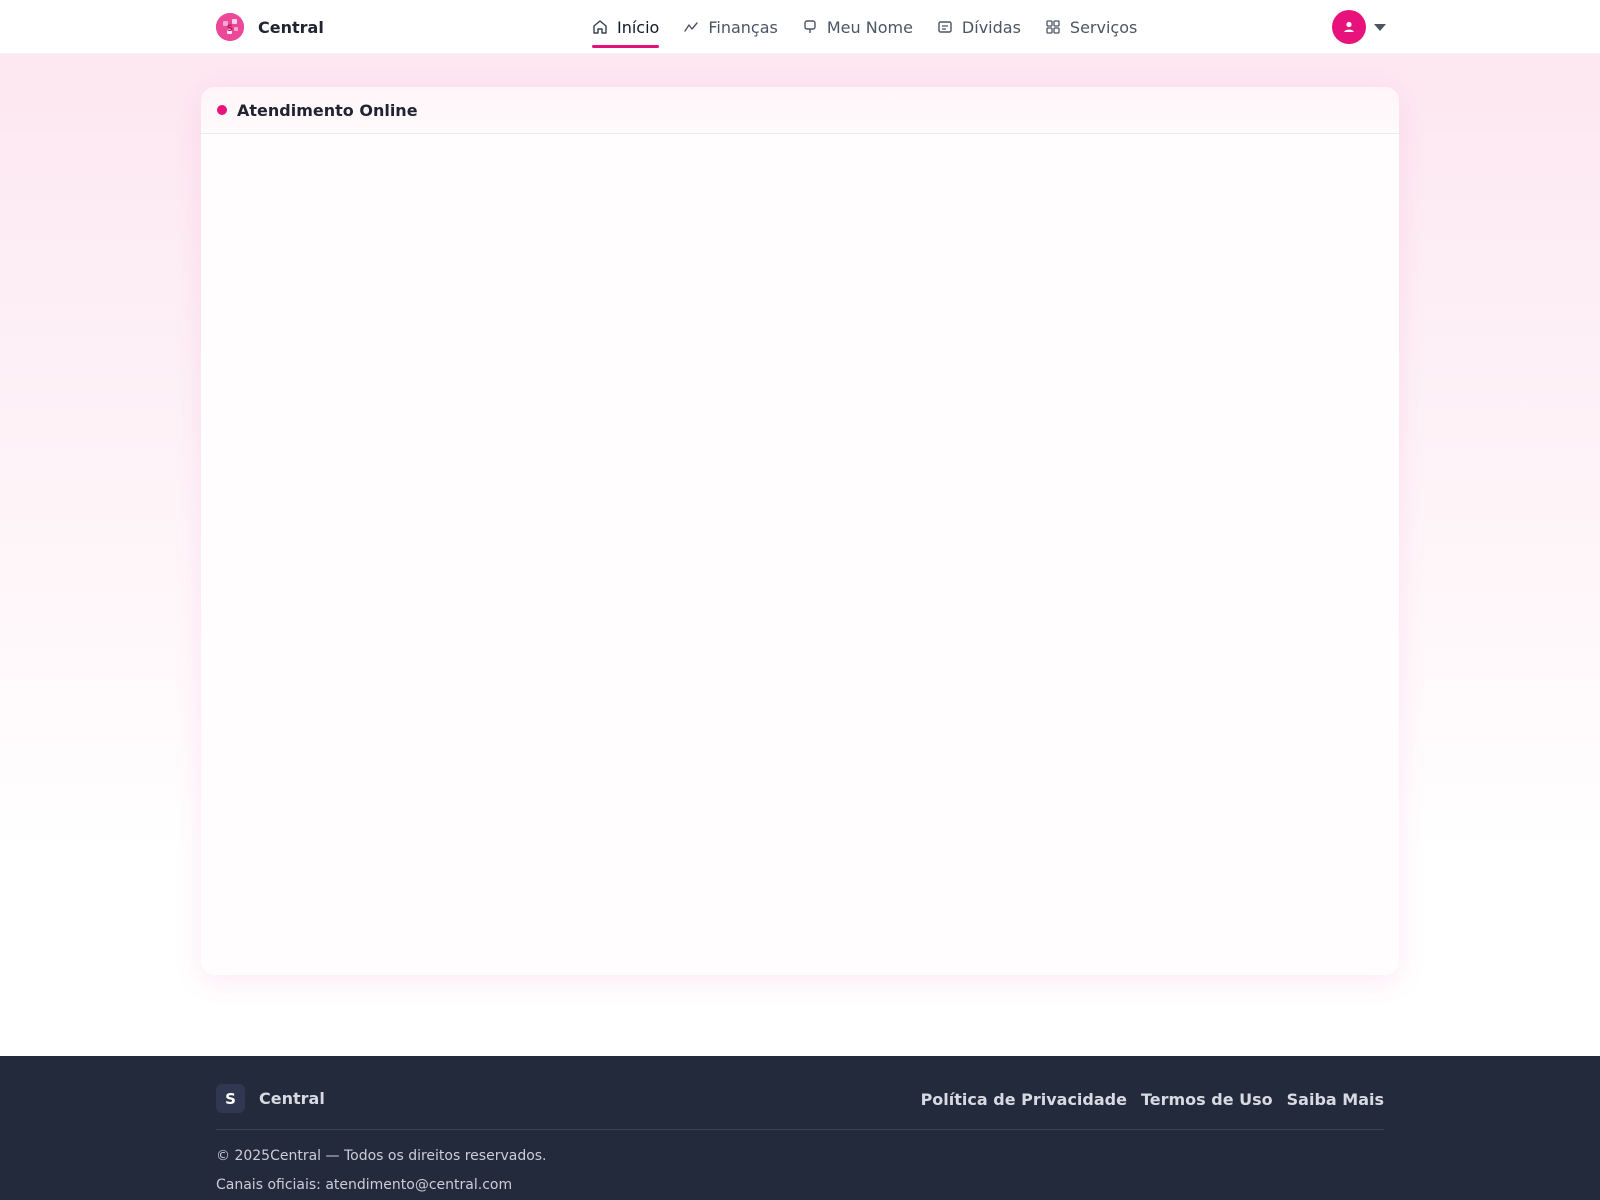 The image size is (1600, 1200). I want to click on document-icon, so click(945, 27).